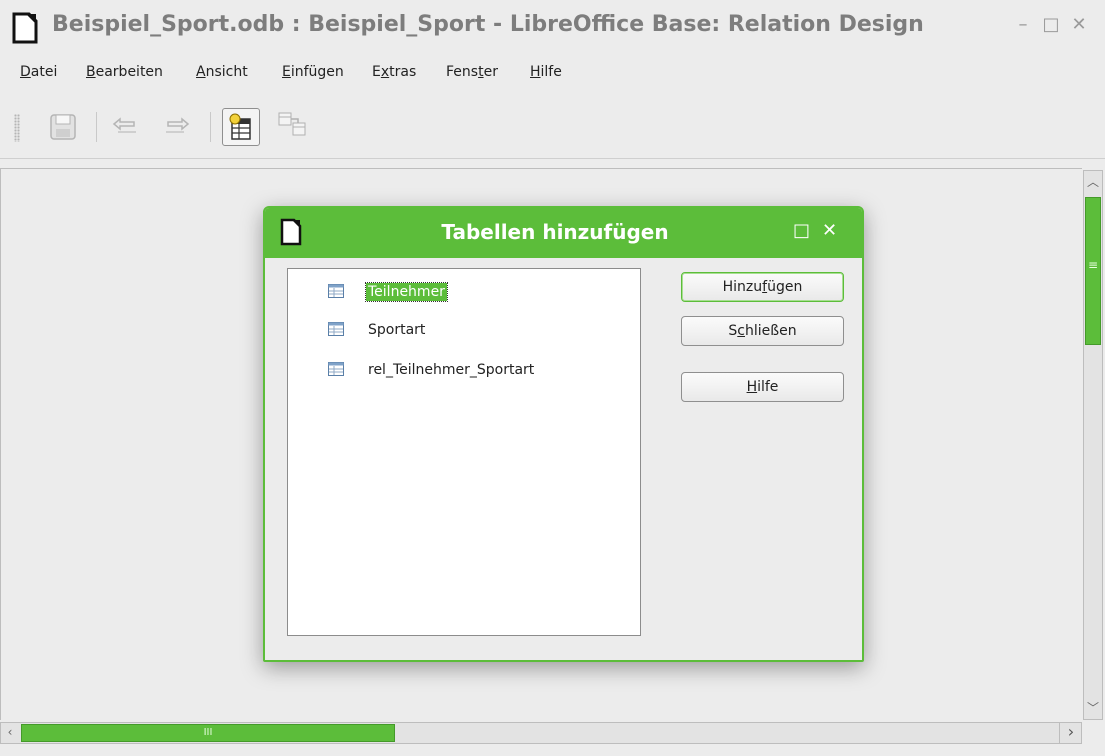  What do you see at coordinates (762, 287) in the screenshot?
I see `add-button: Hinzufügen` at bounding box center [762, 287].